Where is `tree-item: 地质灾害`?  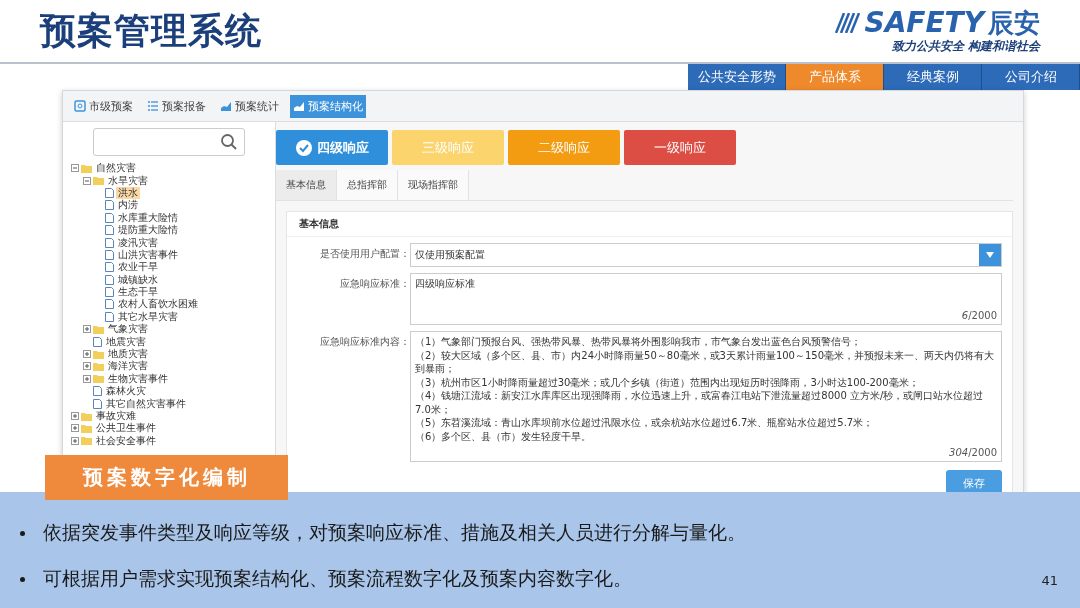
tree-item: 地质灾害 is located at coordinates (128, 354).